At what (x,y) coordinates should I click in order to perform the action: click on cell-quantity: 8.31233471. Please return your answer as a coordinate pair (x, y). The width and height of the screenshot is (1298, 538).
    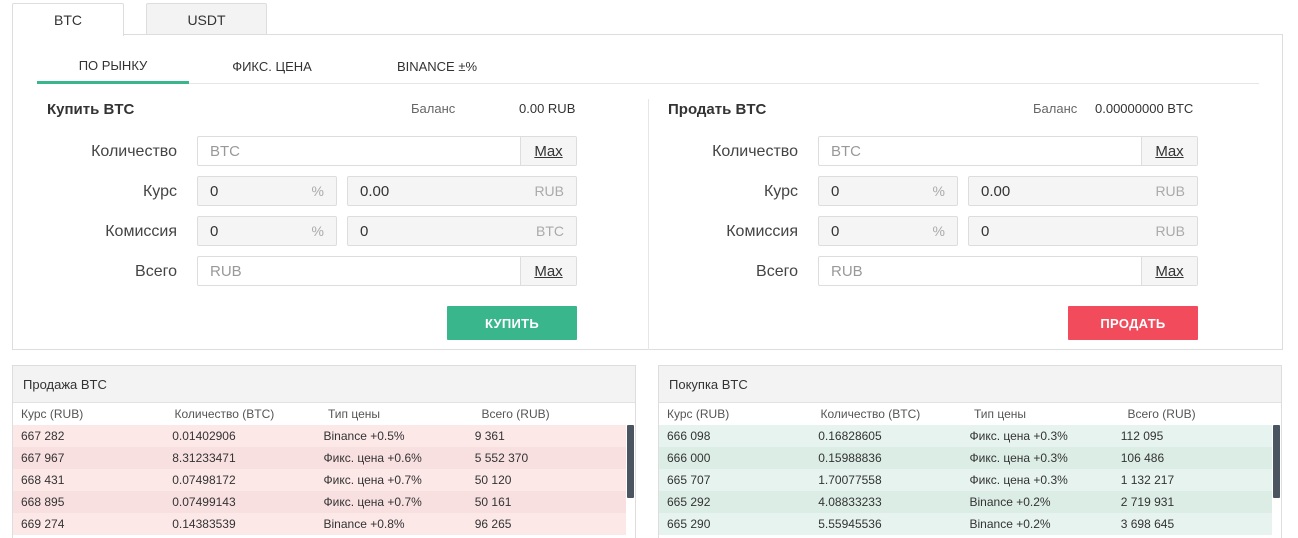
    Looking at the image, I should click on (204, 458).